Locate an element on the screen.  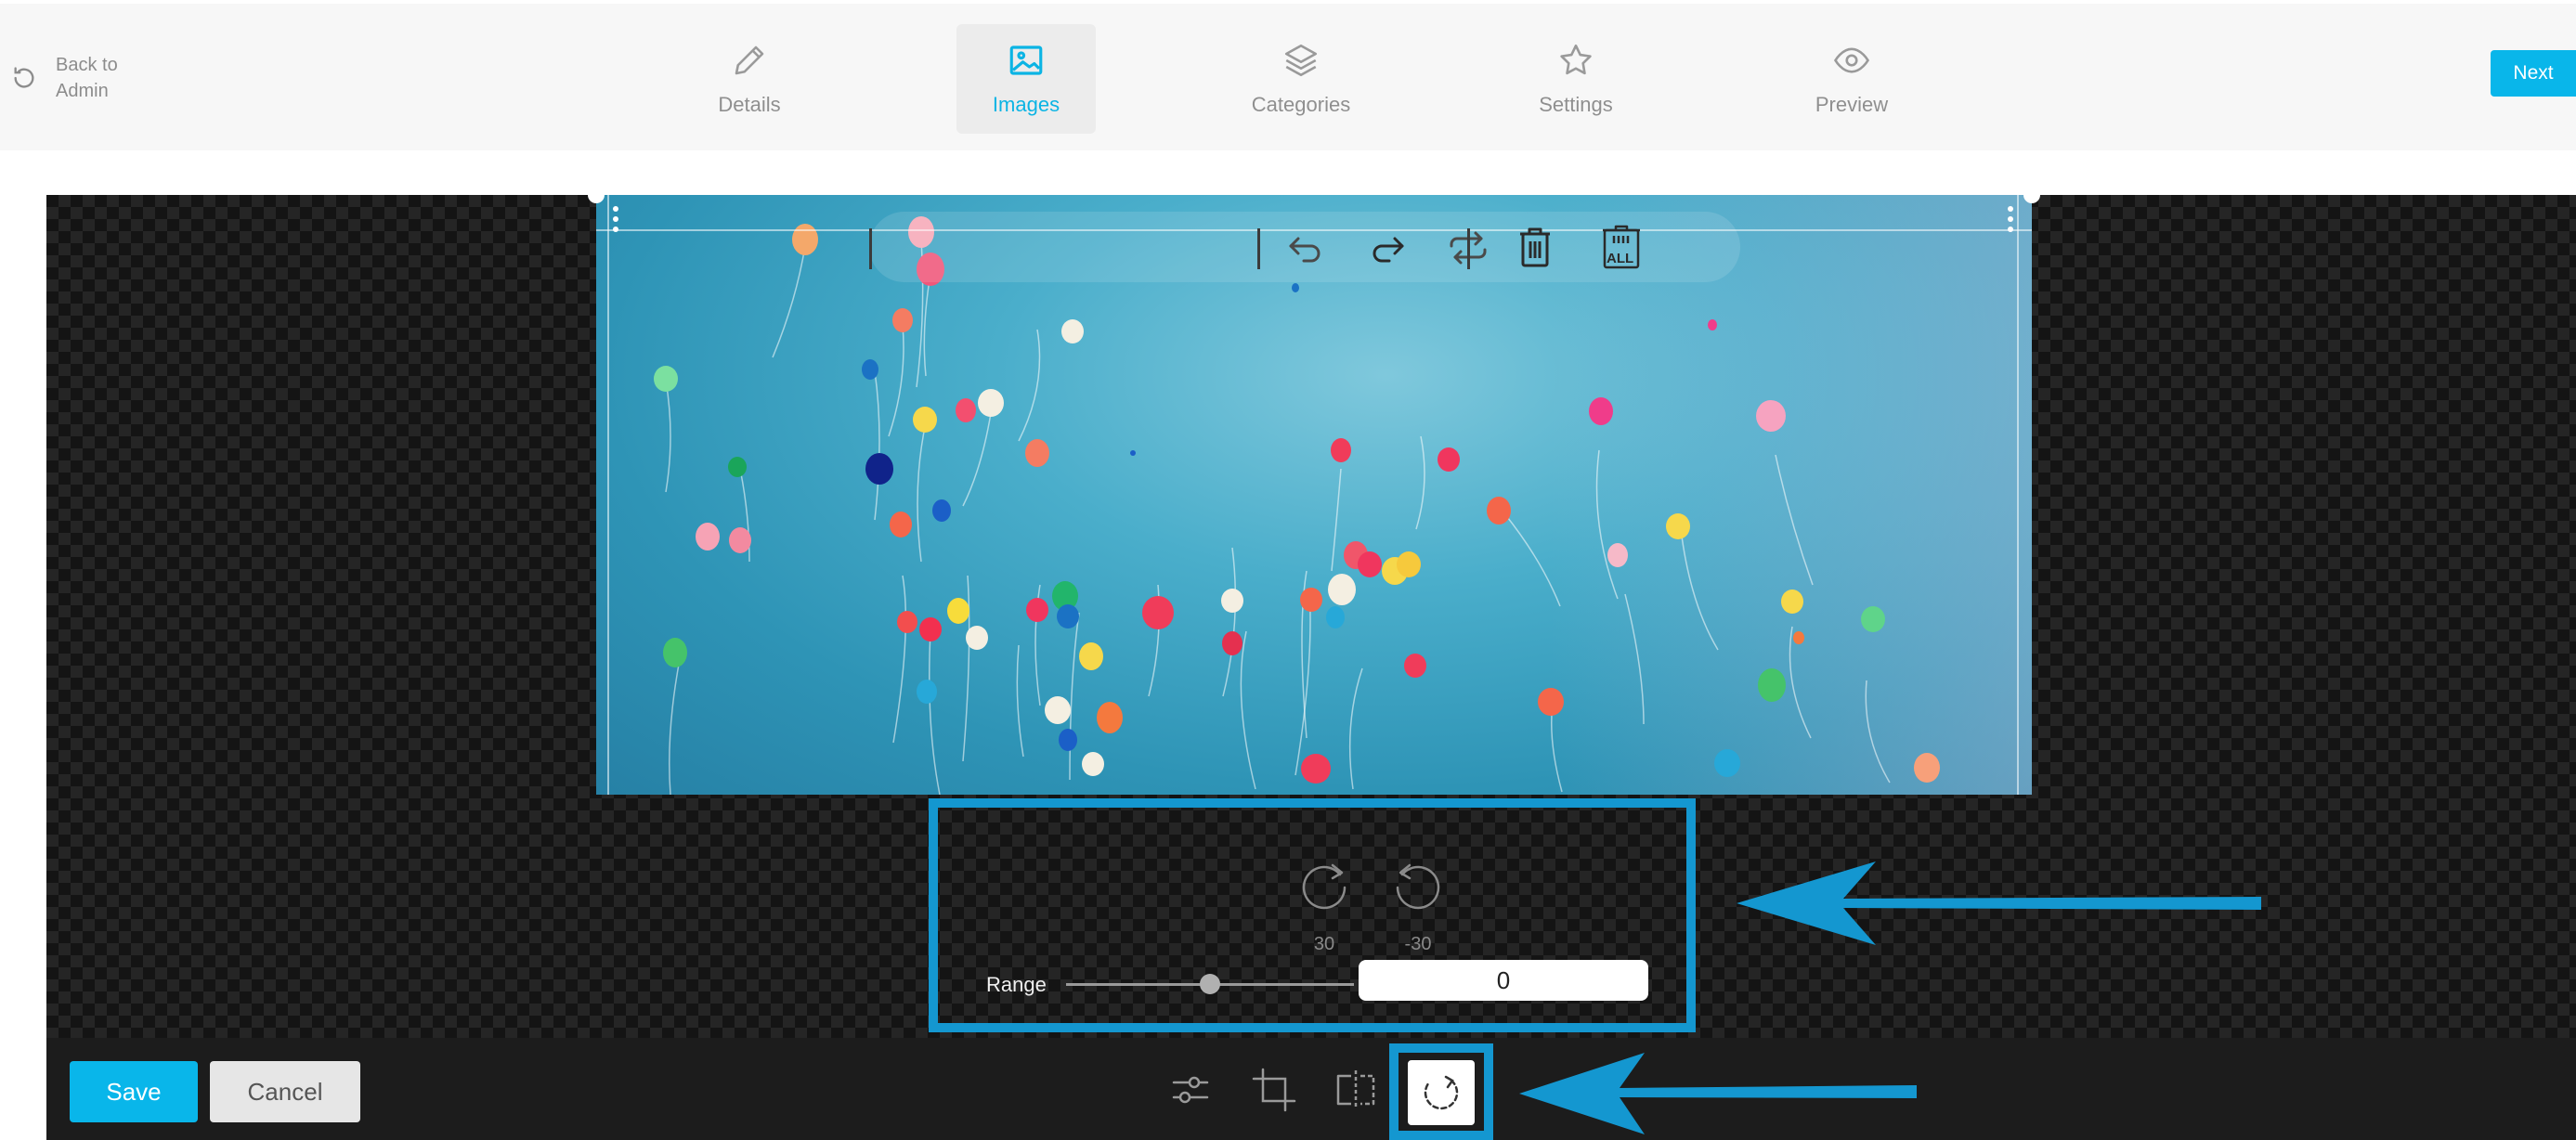
rotate-counterclockwise-icon is located at coordinates (1418, 886).